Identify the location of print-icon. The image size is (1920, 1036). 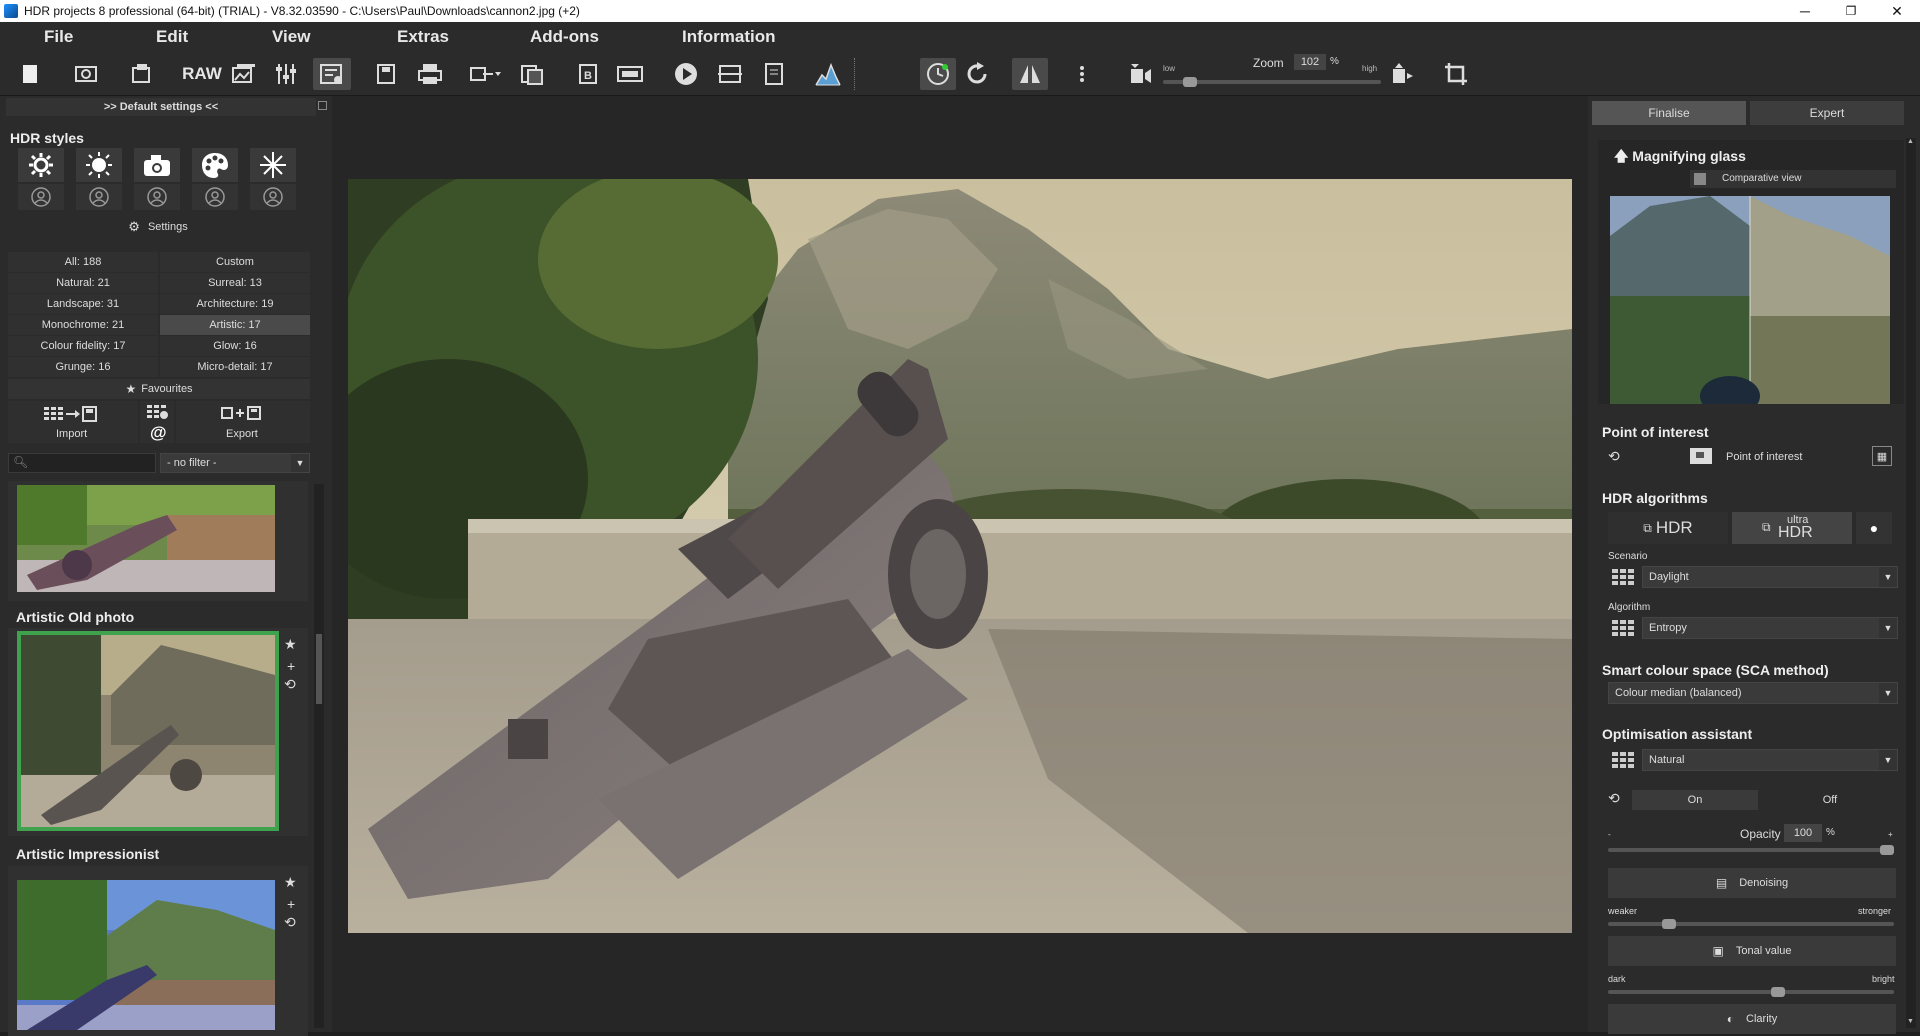
(430, 74).